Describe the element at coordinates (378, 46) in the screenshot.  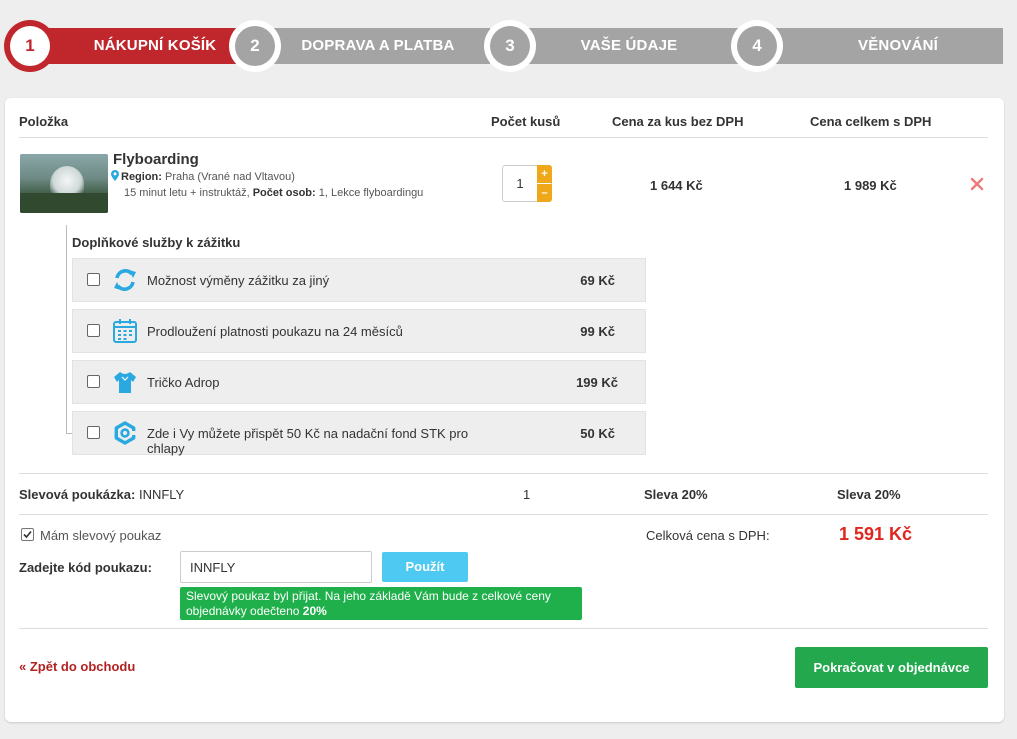
I see `step-2-label: DOPRAVA A PLATBA` at that location.